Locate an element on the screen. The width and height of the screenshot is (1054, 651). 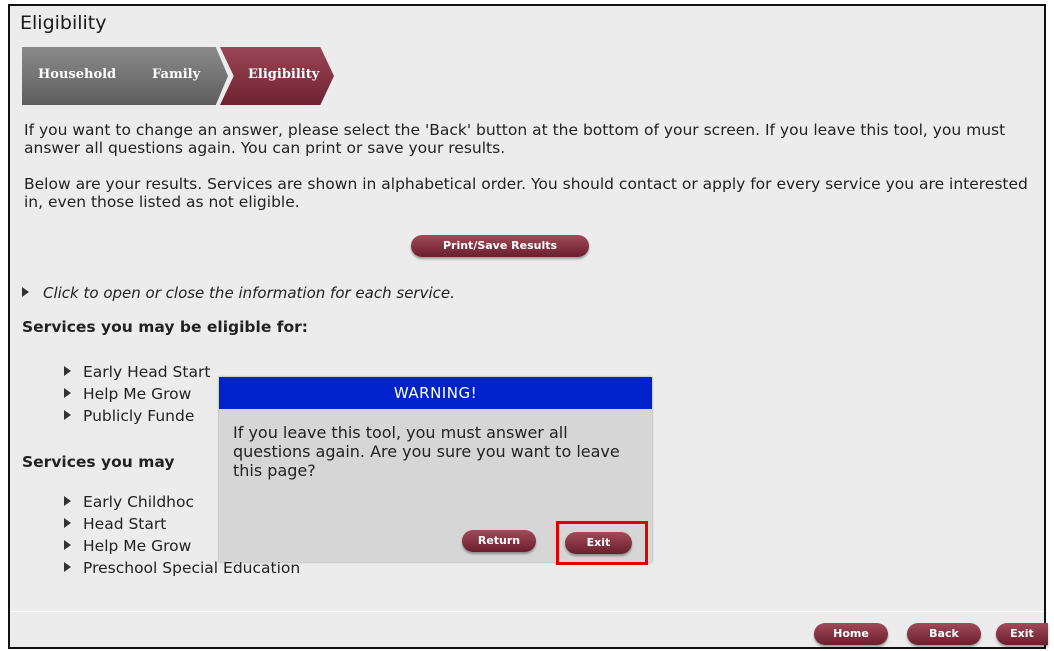
service-label: Early Head Start is located at coordinates (147, 372).